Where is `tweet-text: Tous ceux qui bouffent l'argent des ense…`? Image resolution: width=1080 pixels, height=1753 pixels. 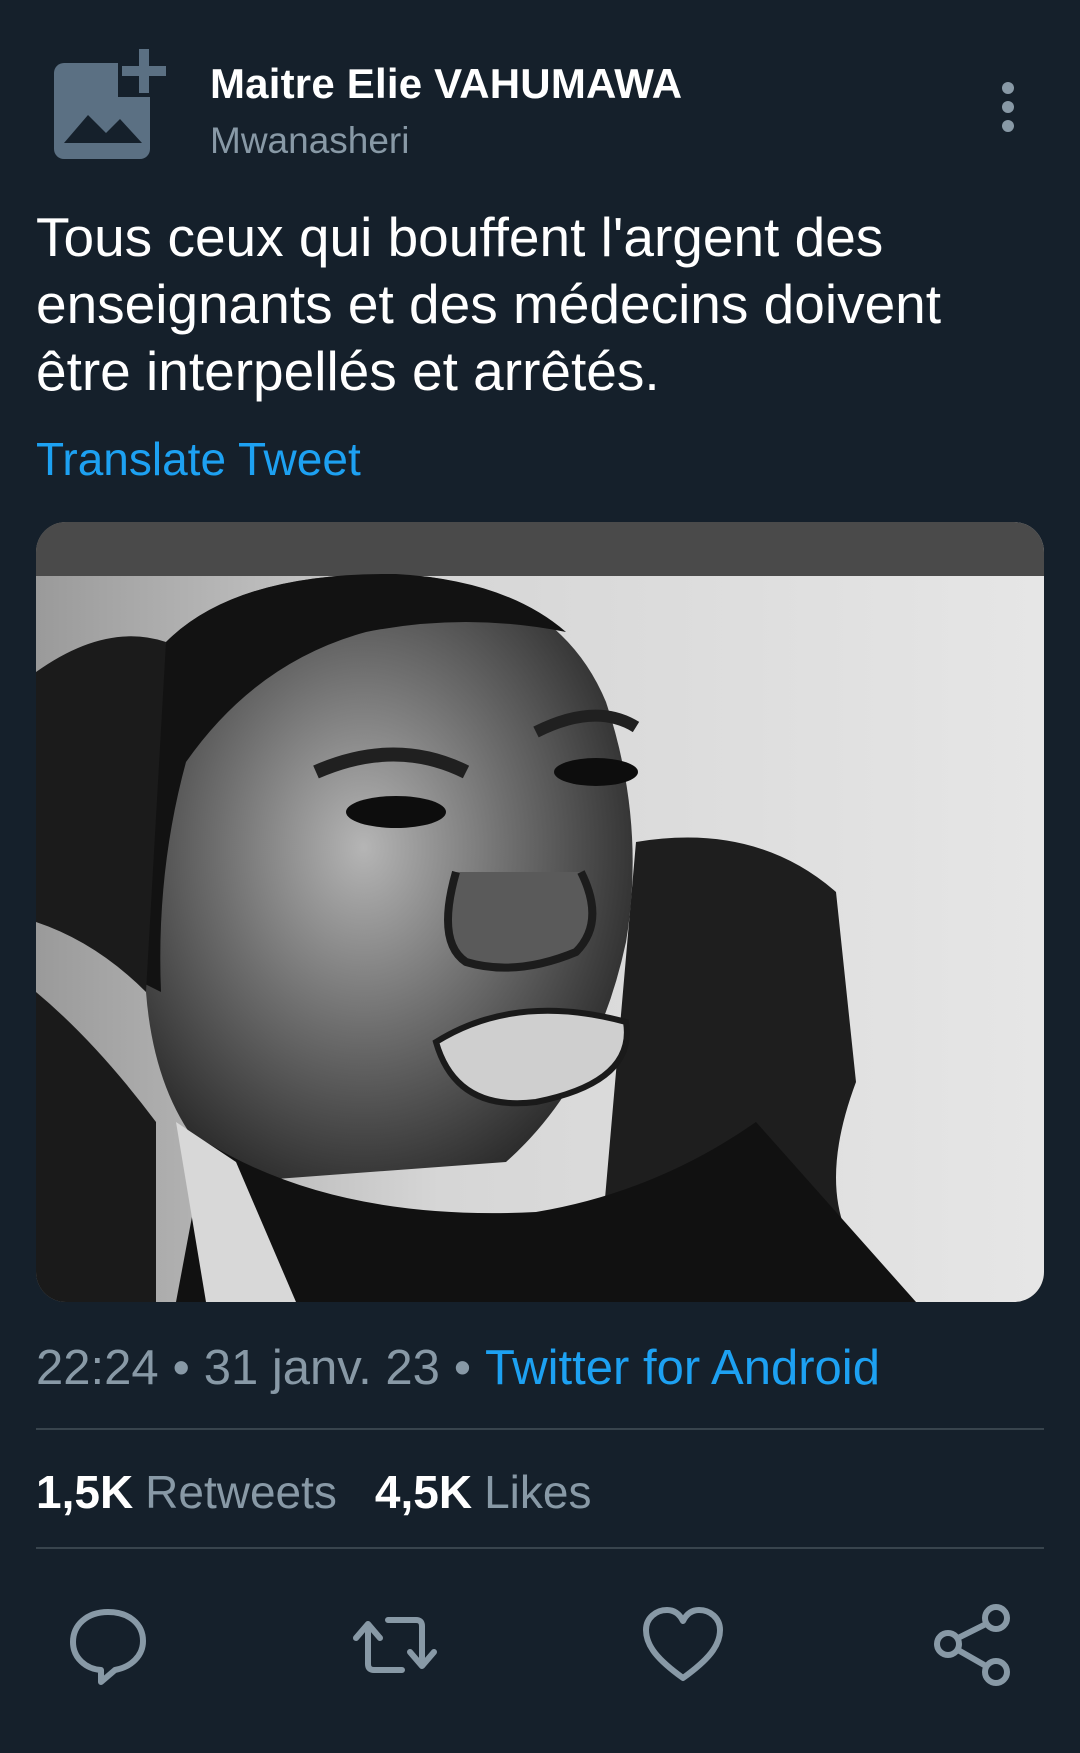
tweet-text: Tous ceux qui bouffent l'argent des ense… is located at coordinates (489, 304).